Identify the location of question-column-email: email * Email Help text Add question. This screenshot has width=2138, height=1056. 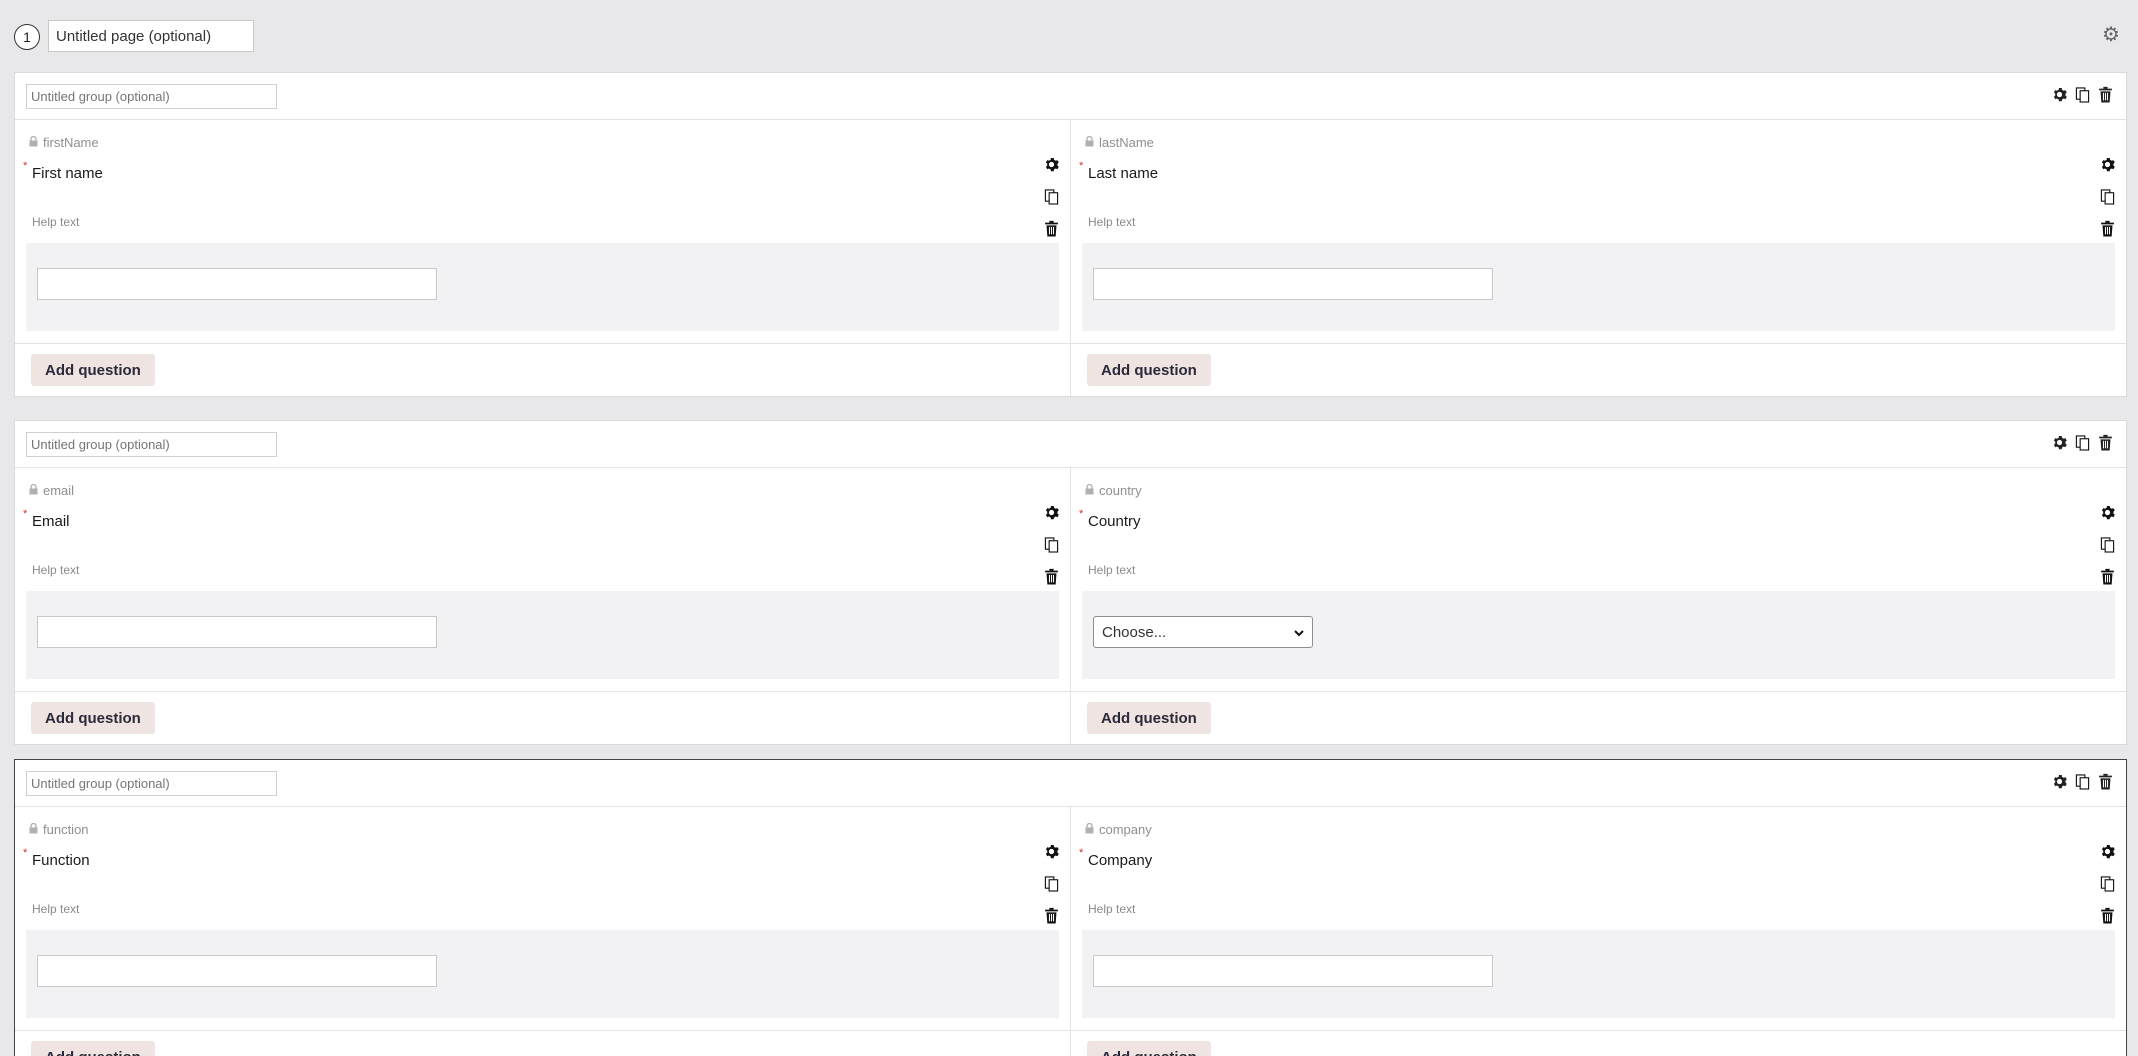
(542, 606).